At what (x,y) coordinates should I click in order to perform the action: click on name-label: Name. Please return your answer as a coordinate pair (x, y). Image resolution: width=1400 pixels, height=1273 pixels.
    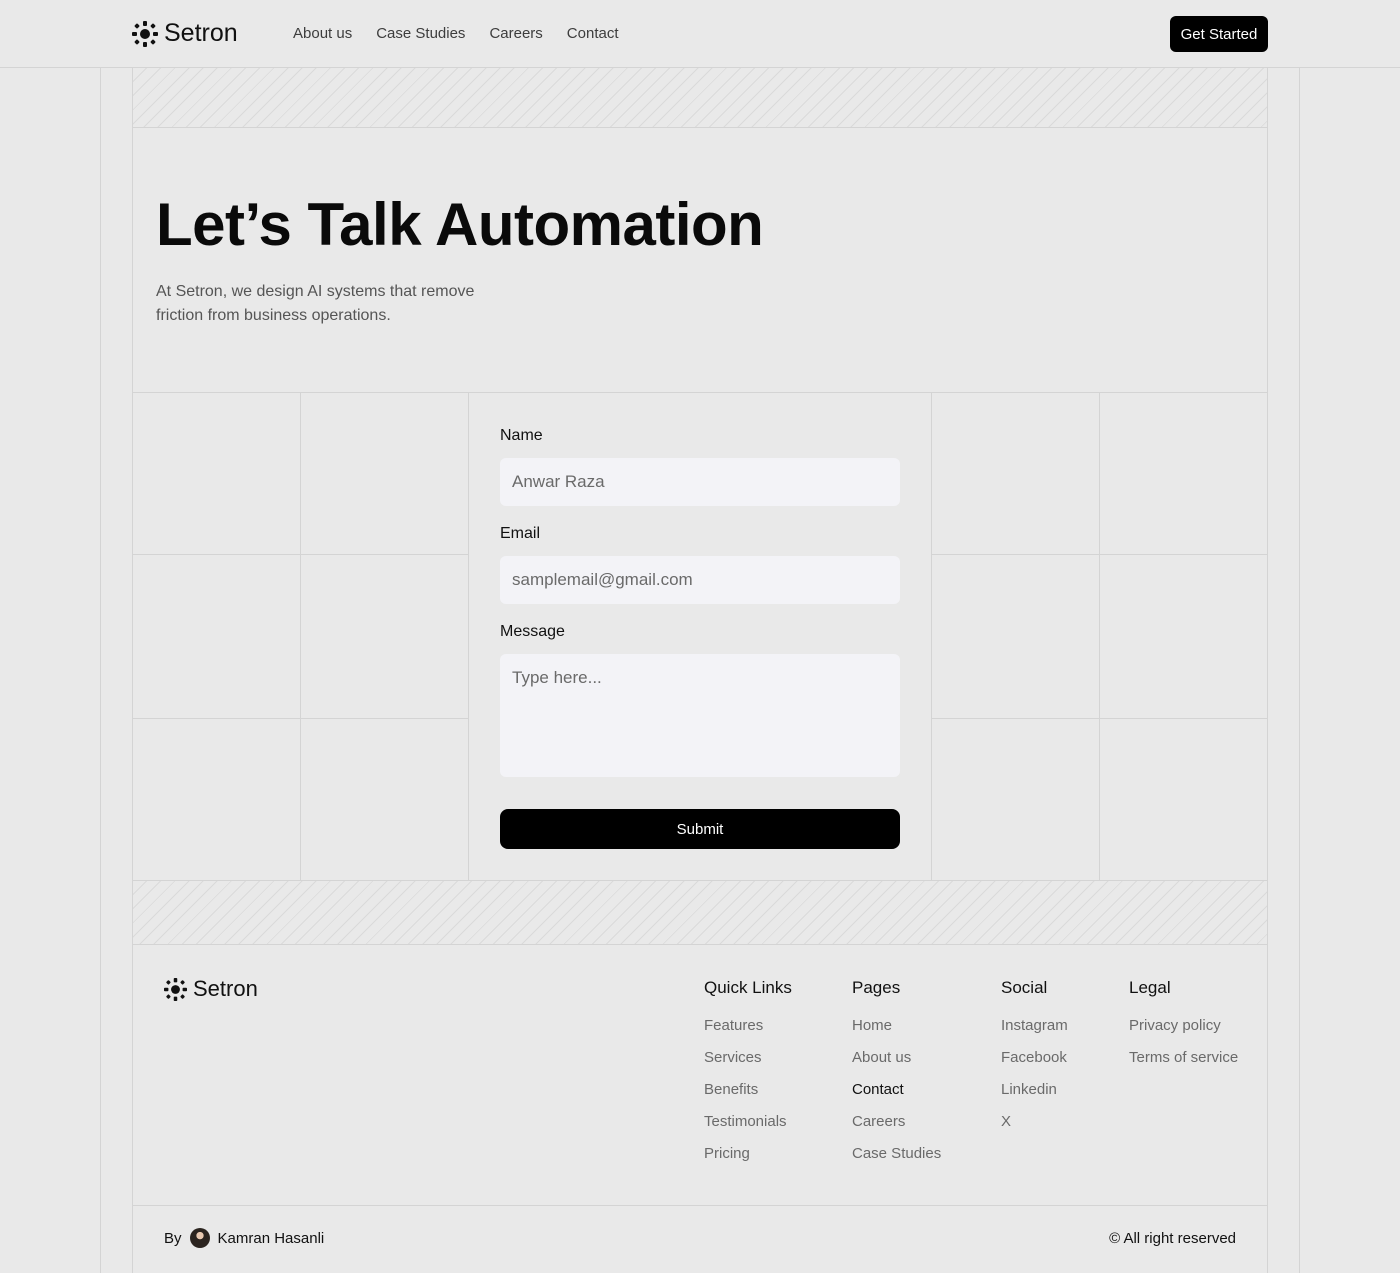
    Looking at the image, I should click on (521, 435).